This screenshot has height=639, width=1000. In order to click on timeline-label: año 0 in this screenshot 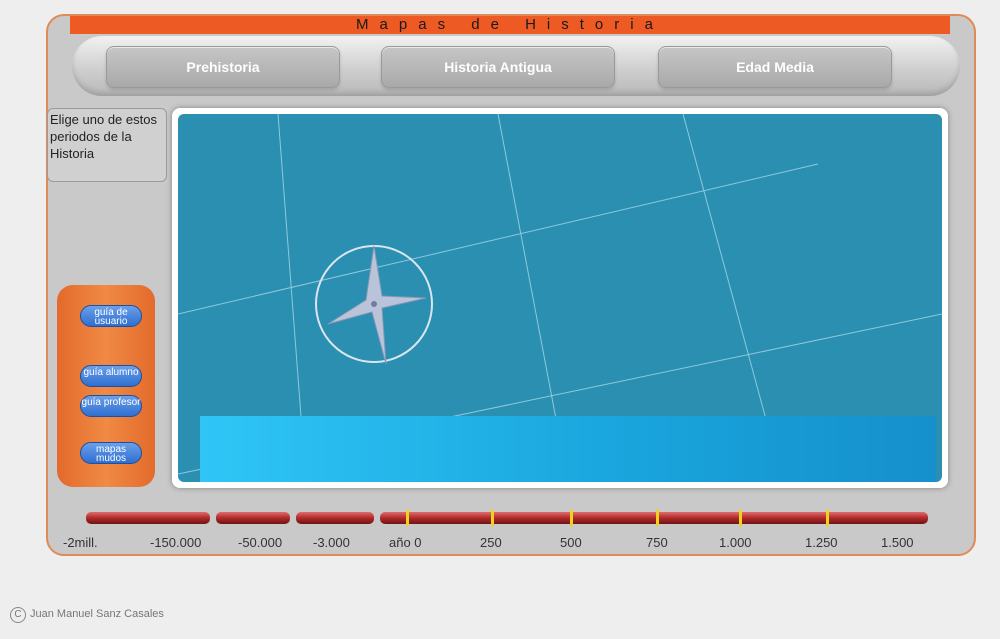, I will do `click(405, 542)`.